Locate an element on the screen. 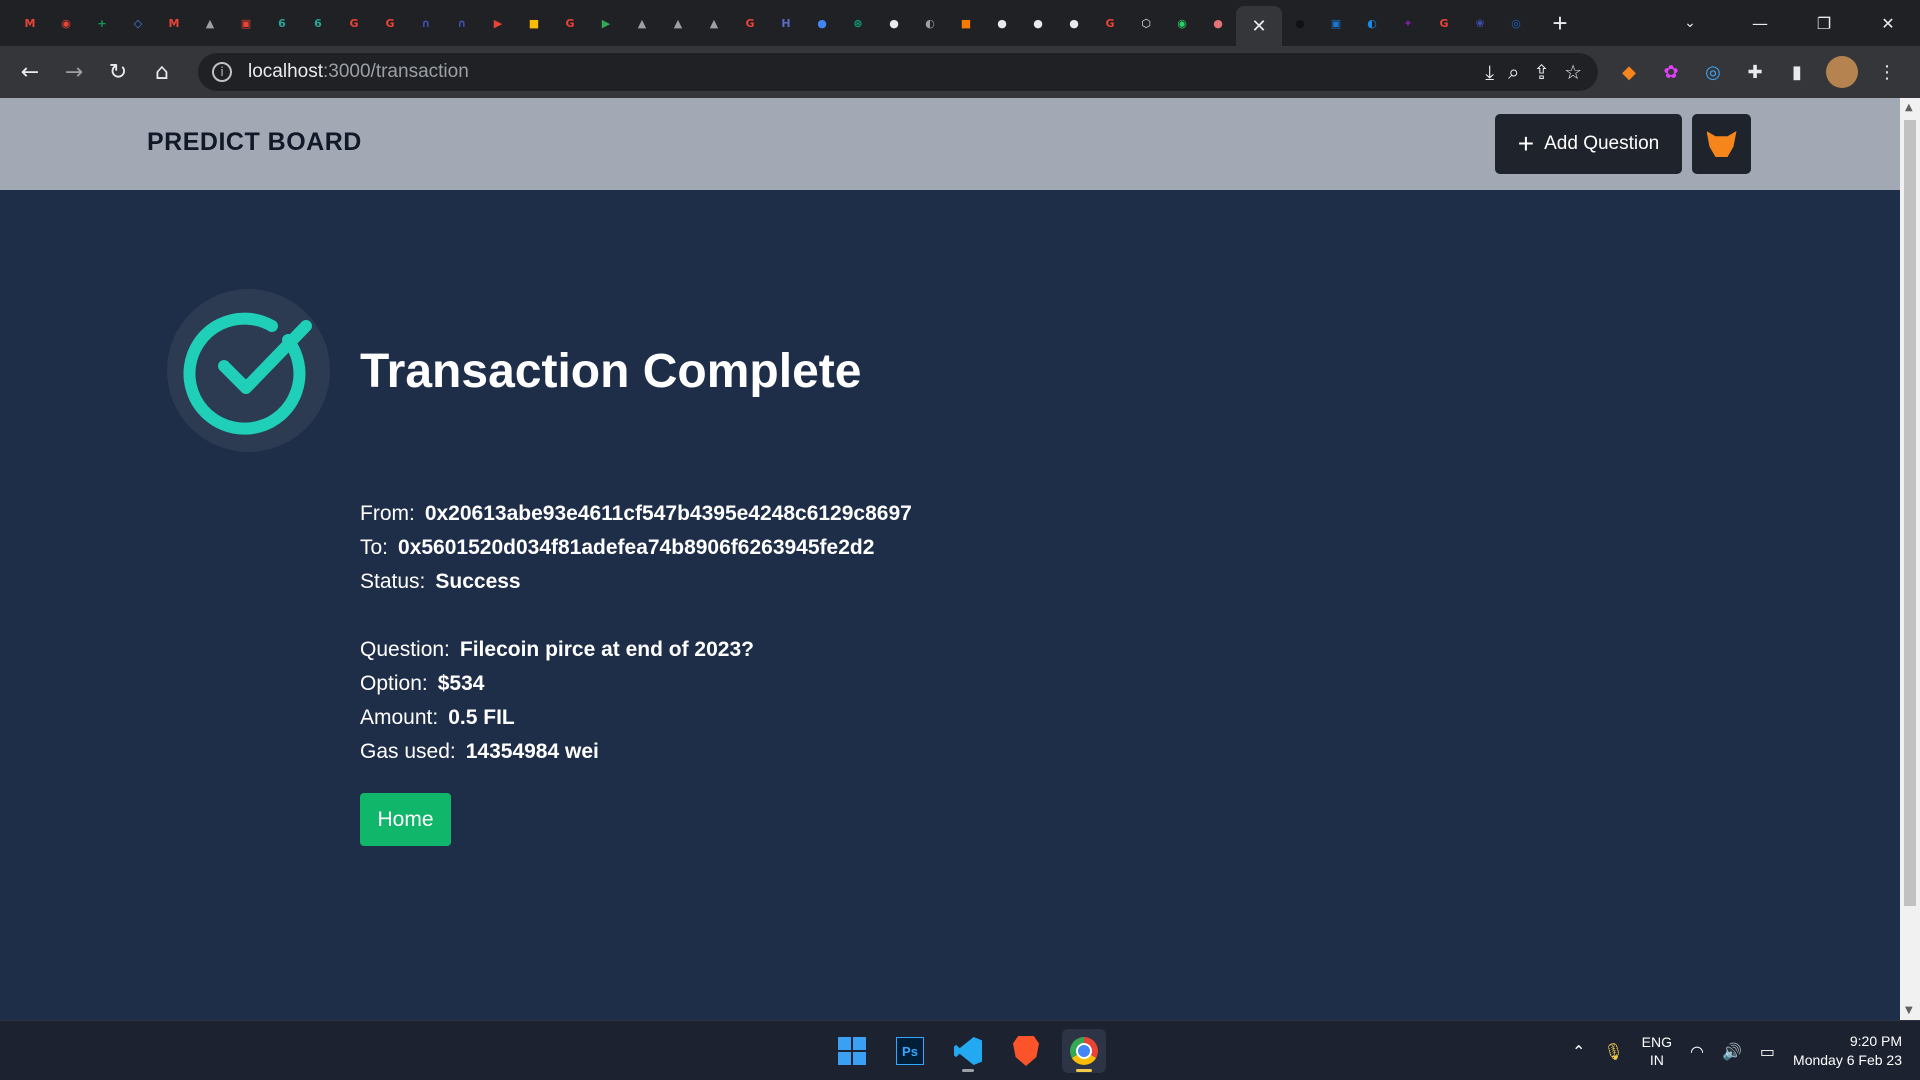 The image size is (1920, 1080). app-icon: ▣ is located at coordinates (246, 23).